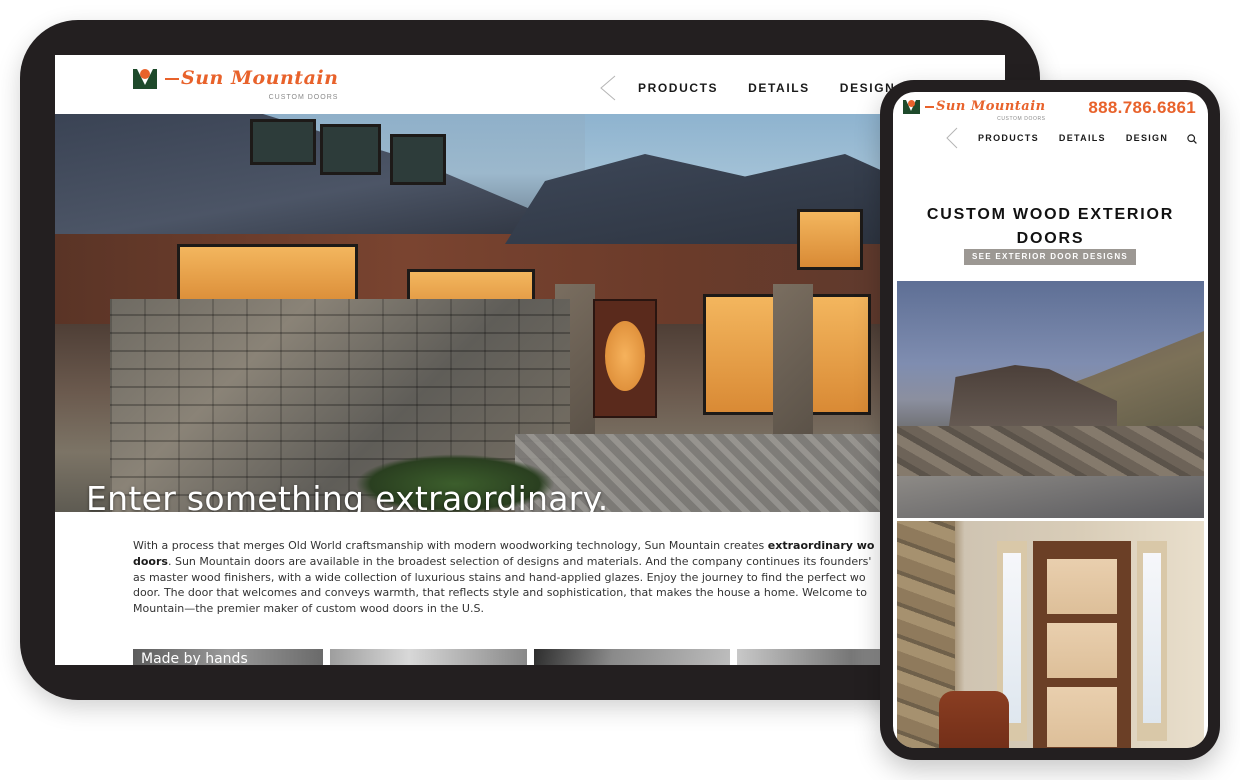 This screenshot has height=780, width=1240. I want to click on feature-tiles: Made by hands, so click(533, 657).